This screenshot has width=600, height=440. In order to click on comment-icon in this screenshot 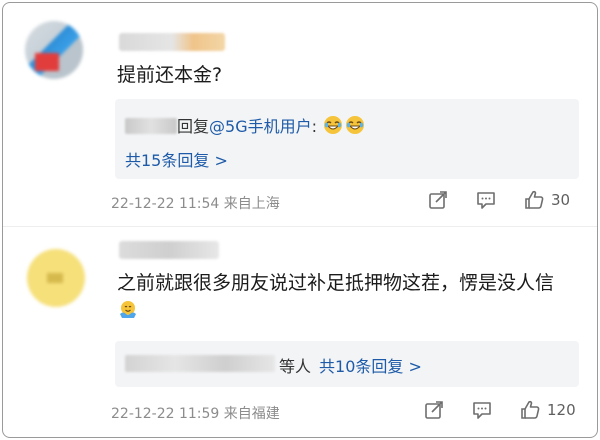, I will do `click(482, 410)`.